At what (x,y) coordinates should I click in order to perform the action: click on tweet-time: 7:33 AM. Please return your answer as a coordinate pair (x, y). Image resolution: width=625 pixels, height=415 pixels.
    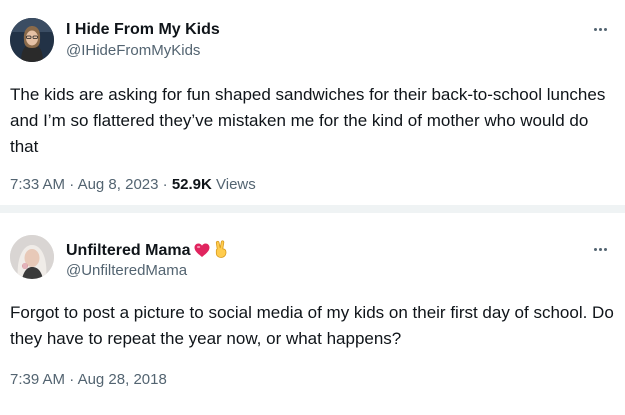
    Looking at the image, I should click on (37, 184).